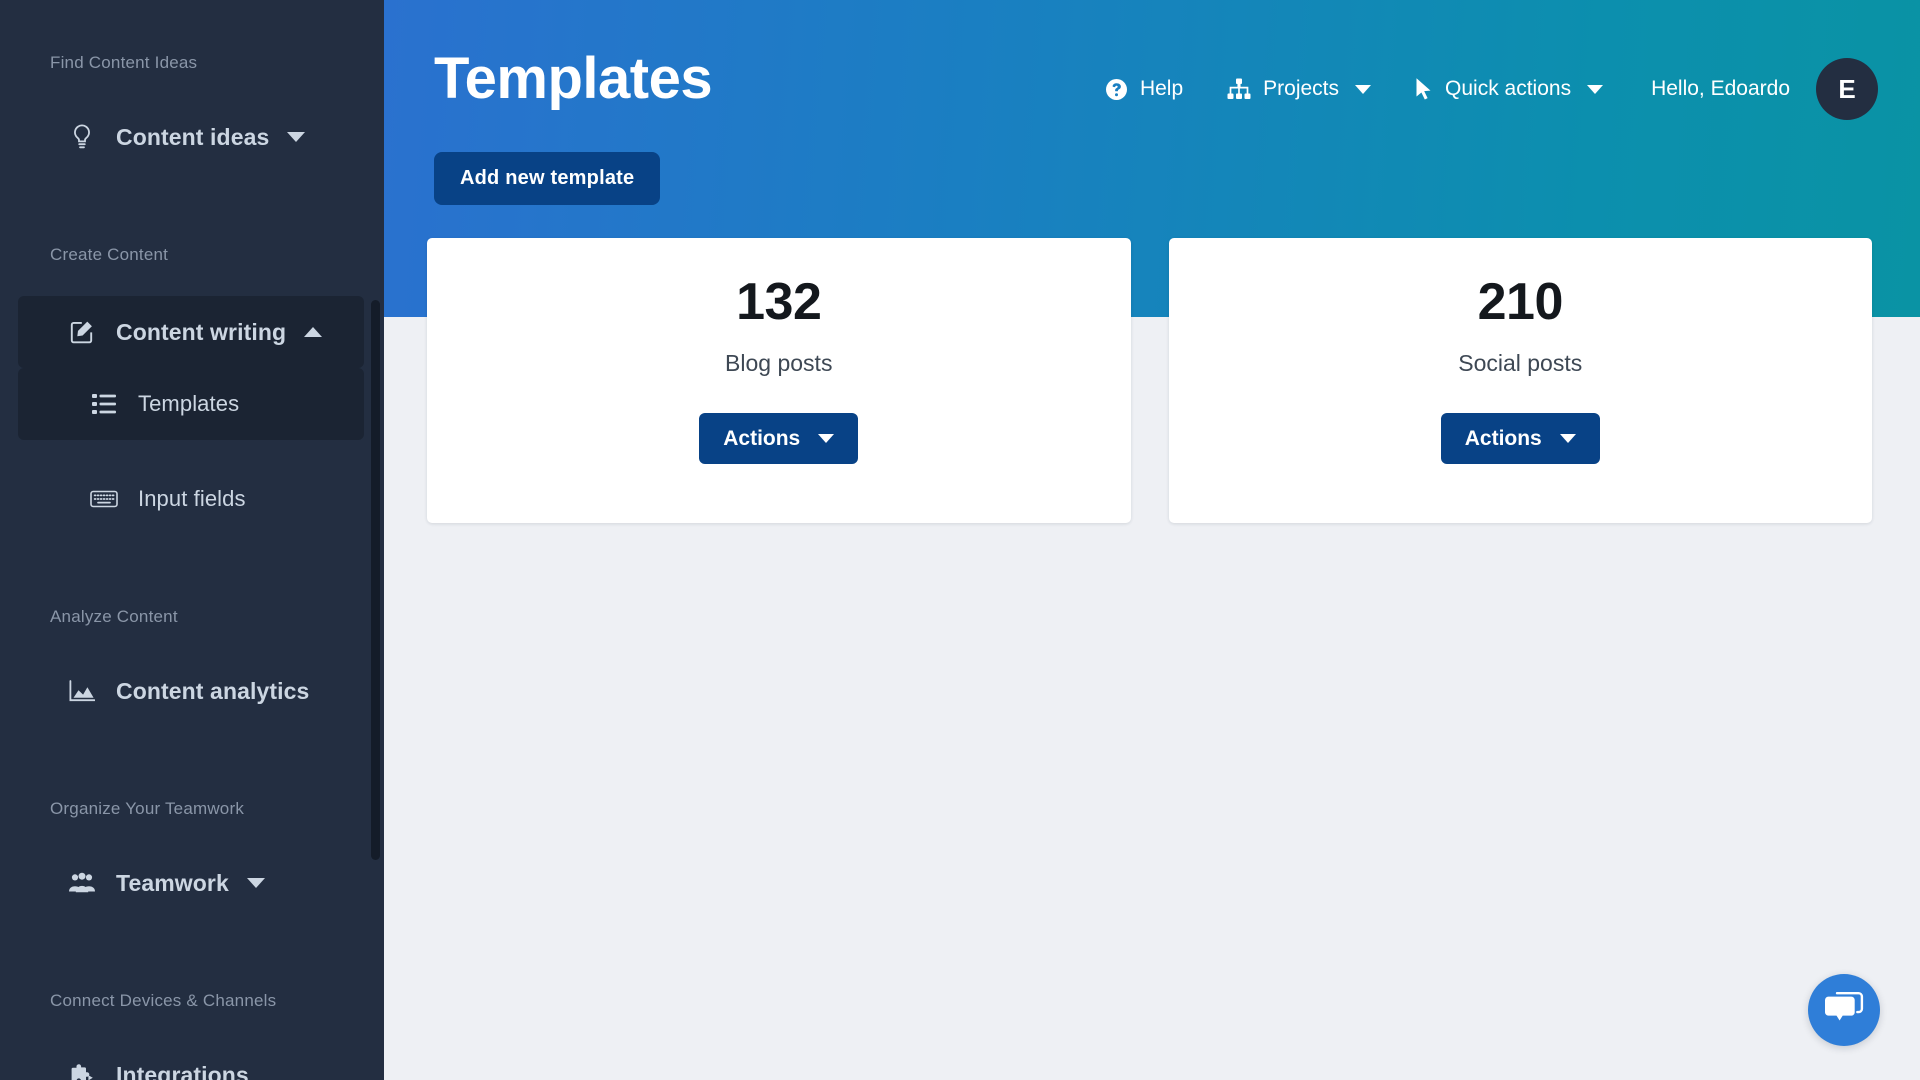 The width and height of the screenshot is (1920, 1080). What do you see at coordinates (1520, 380) in the screenshot?
I see `stat-card-social-posts: 210 Social posts Actions` at bounding box center [1520, 380].